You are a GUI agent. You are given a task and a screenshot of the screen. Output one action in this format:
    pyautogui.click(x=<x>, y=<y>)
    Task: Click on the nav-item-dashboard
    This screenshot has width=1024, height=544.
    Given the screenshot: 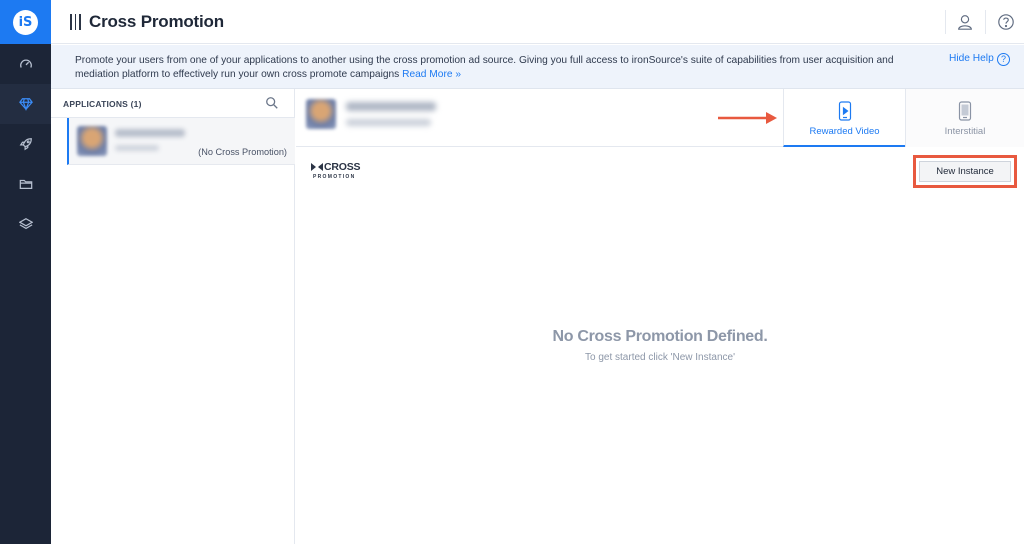 What is the action you would take?
    pyautogui.click(x=25, y=64)
    